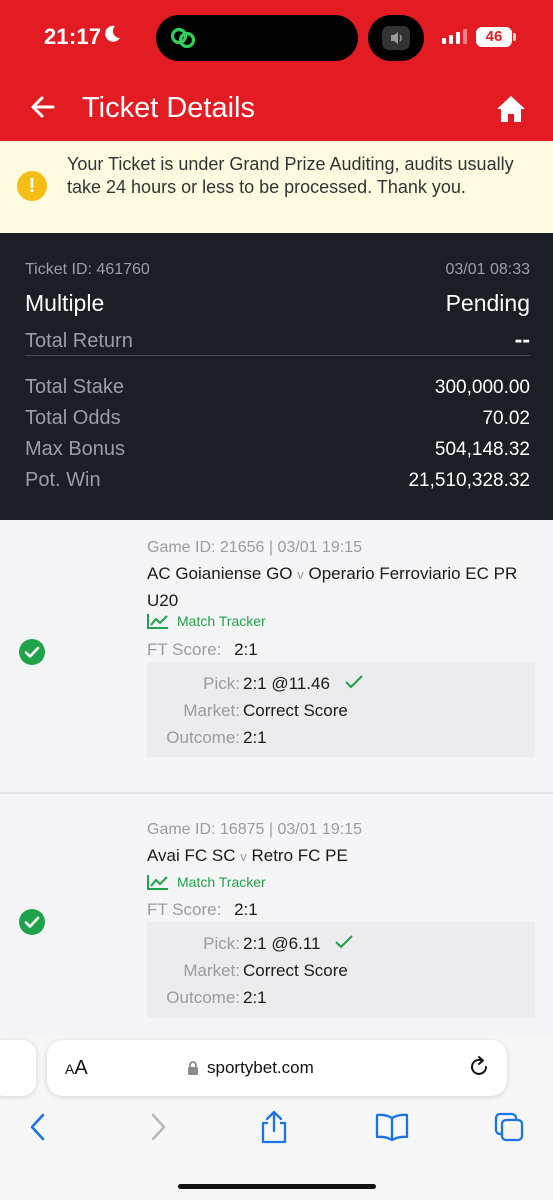 The image size is (553, 1200). I want to click on total-return-label: Total Return, so click(79, 341).